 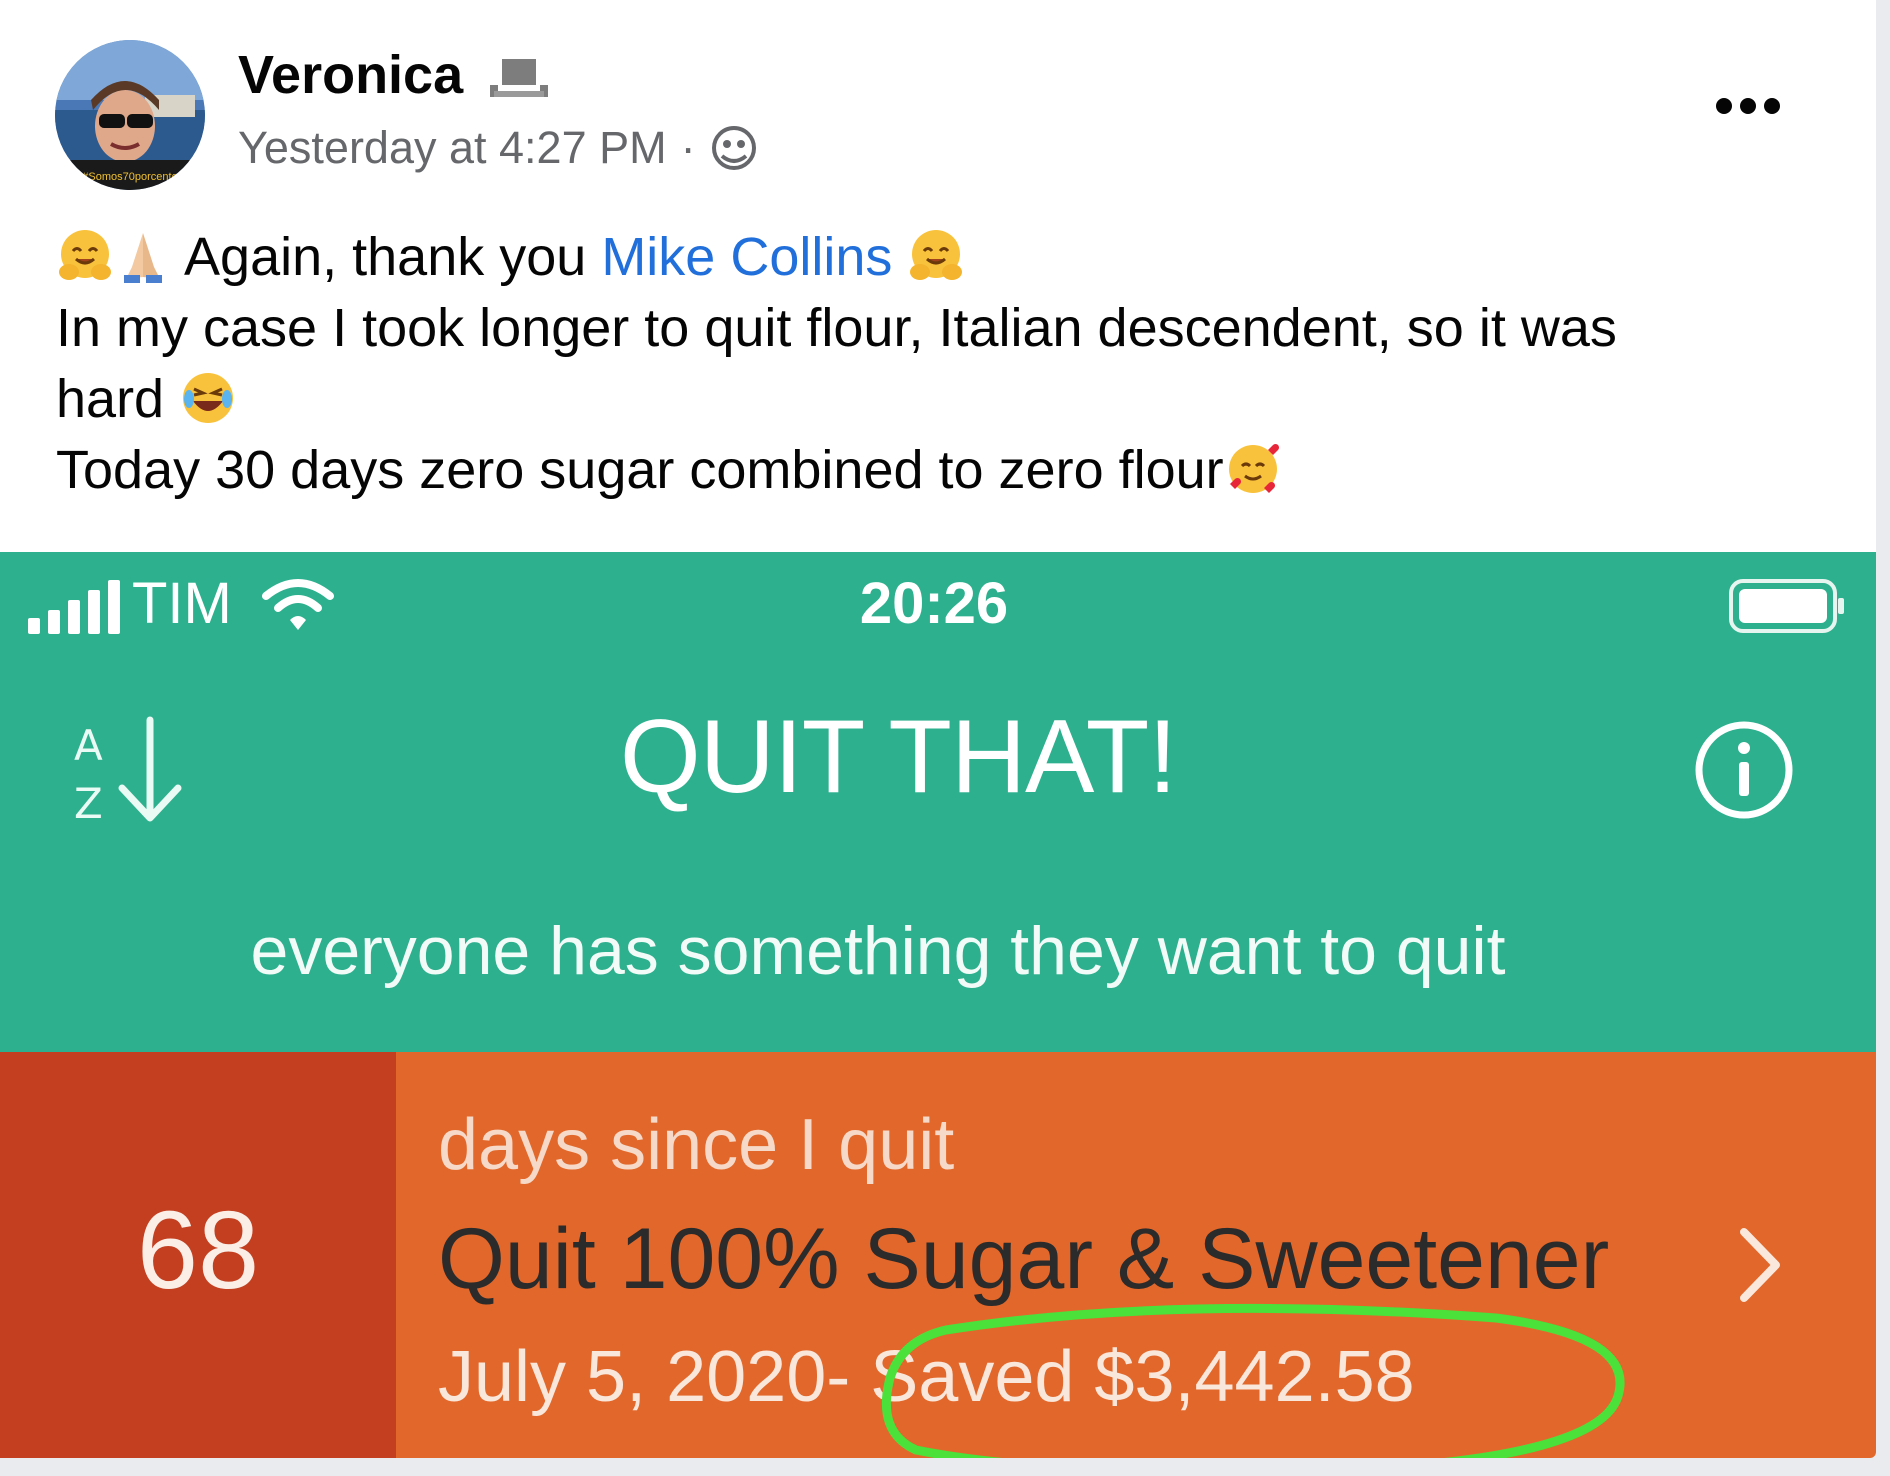 What do you see at coordinates (129, 177) in the screenshot?
I see `avatar-caption: #Somos70porcento` at bounding box center [129, 177].